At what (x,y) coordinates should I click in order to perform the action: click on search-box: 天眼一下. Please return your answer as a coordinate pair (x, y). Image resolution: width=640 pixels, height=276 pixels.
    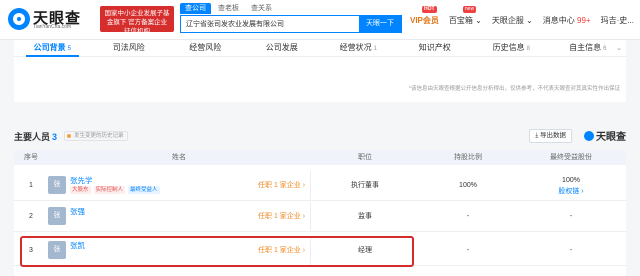
    Looking at the image, I should click on (291, 24).